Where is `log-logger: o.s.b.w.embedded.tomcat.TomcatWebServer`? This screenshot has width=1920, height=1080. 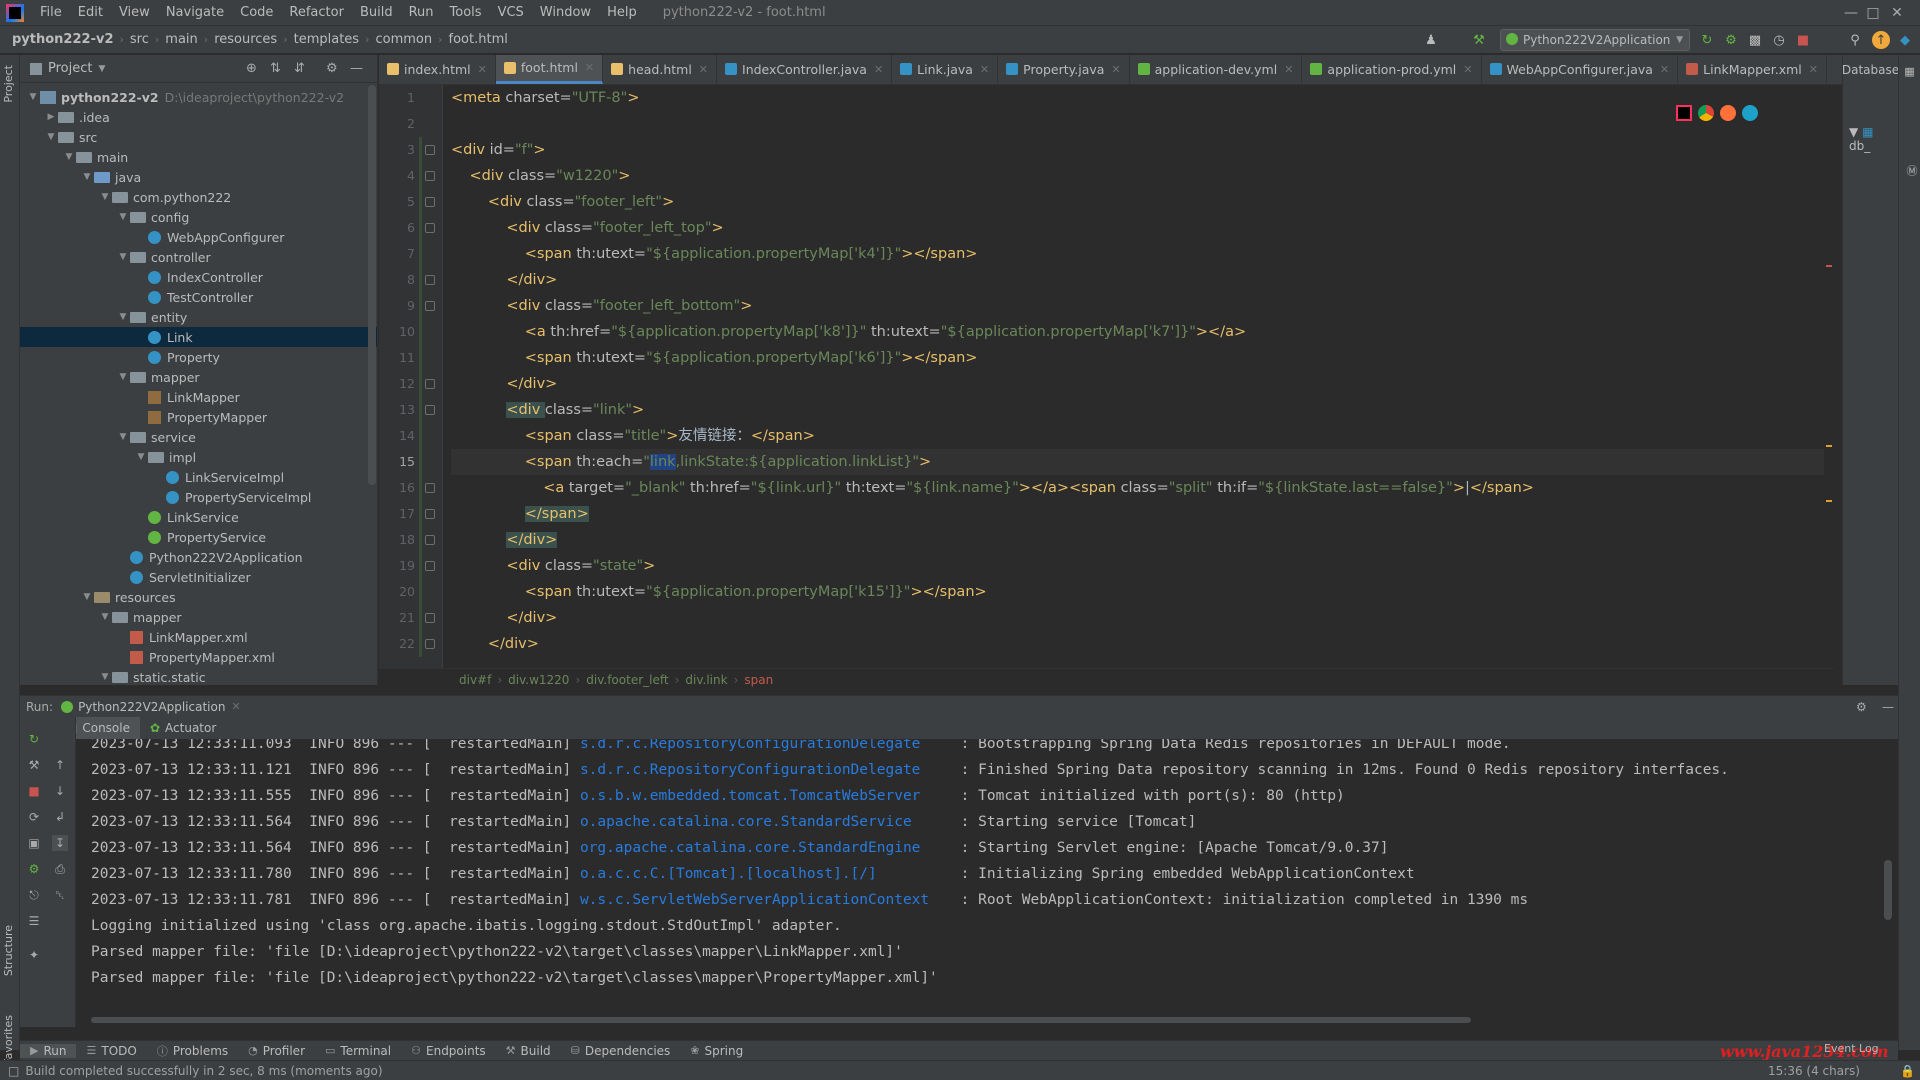 log-logger: o.s.b.w.embedded.tomcat.TomcatWebServer is located at coordinates (766, 796).